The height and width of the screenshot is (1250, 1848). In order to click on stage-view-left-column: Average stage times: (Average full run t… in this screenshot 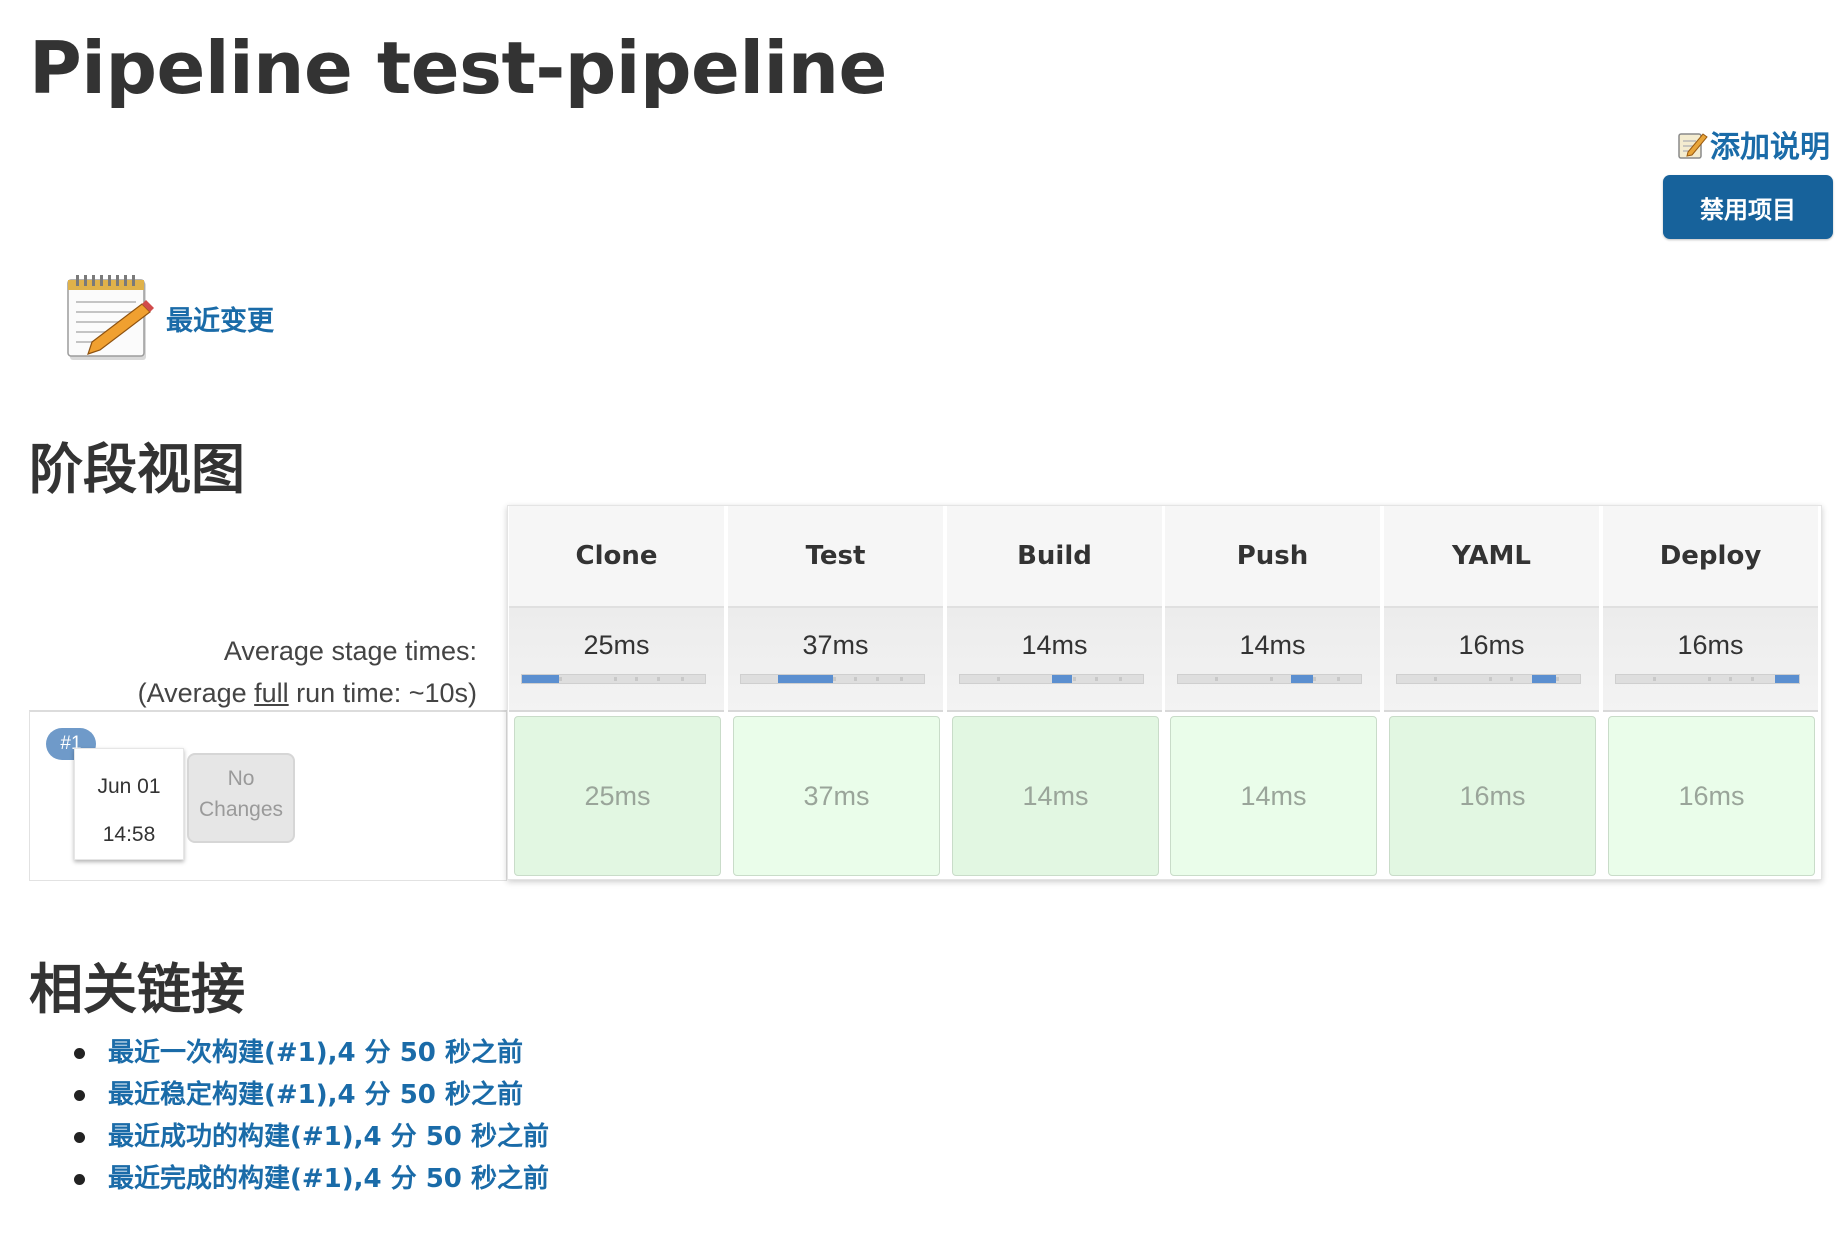, I will do `click(268, 695)`.